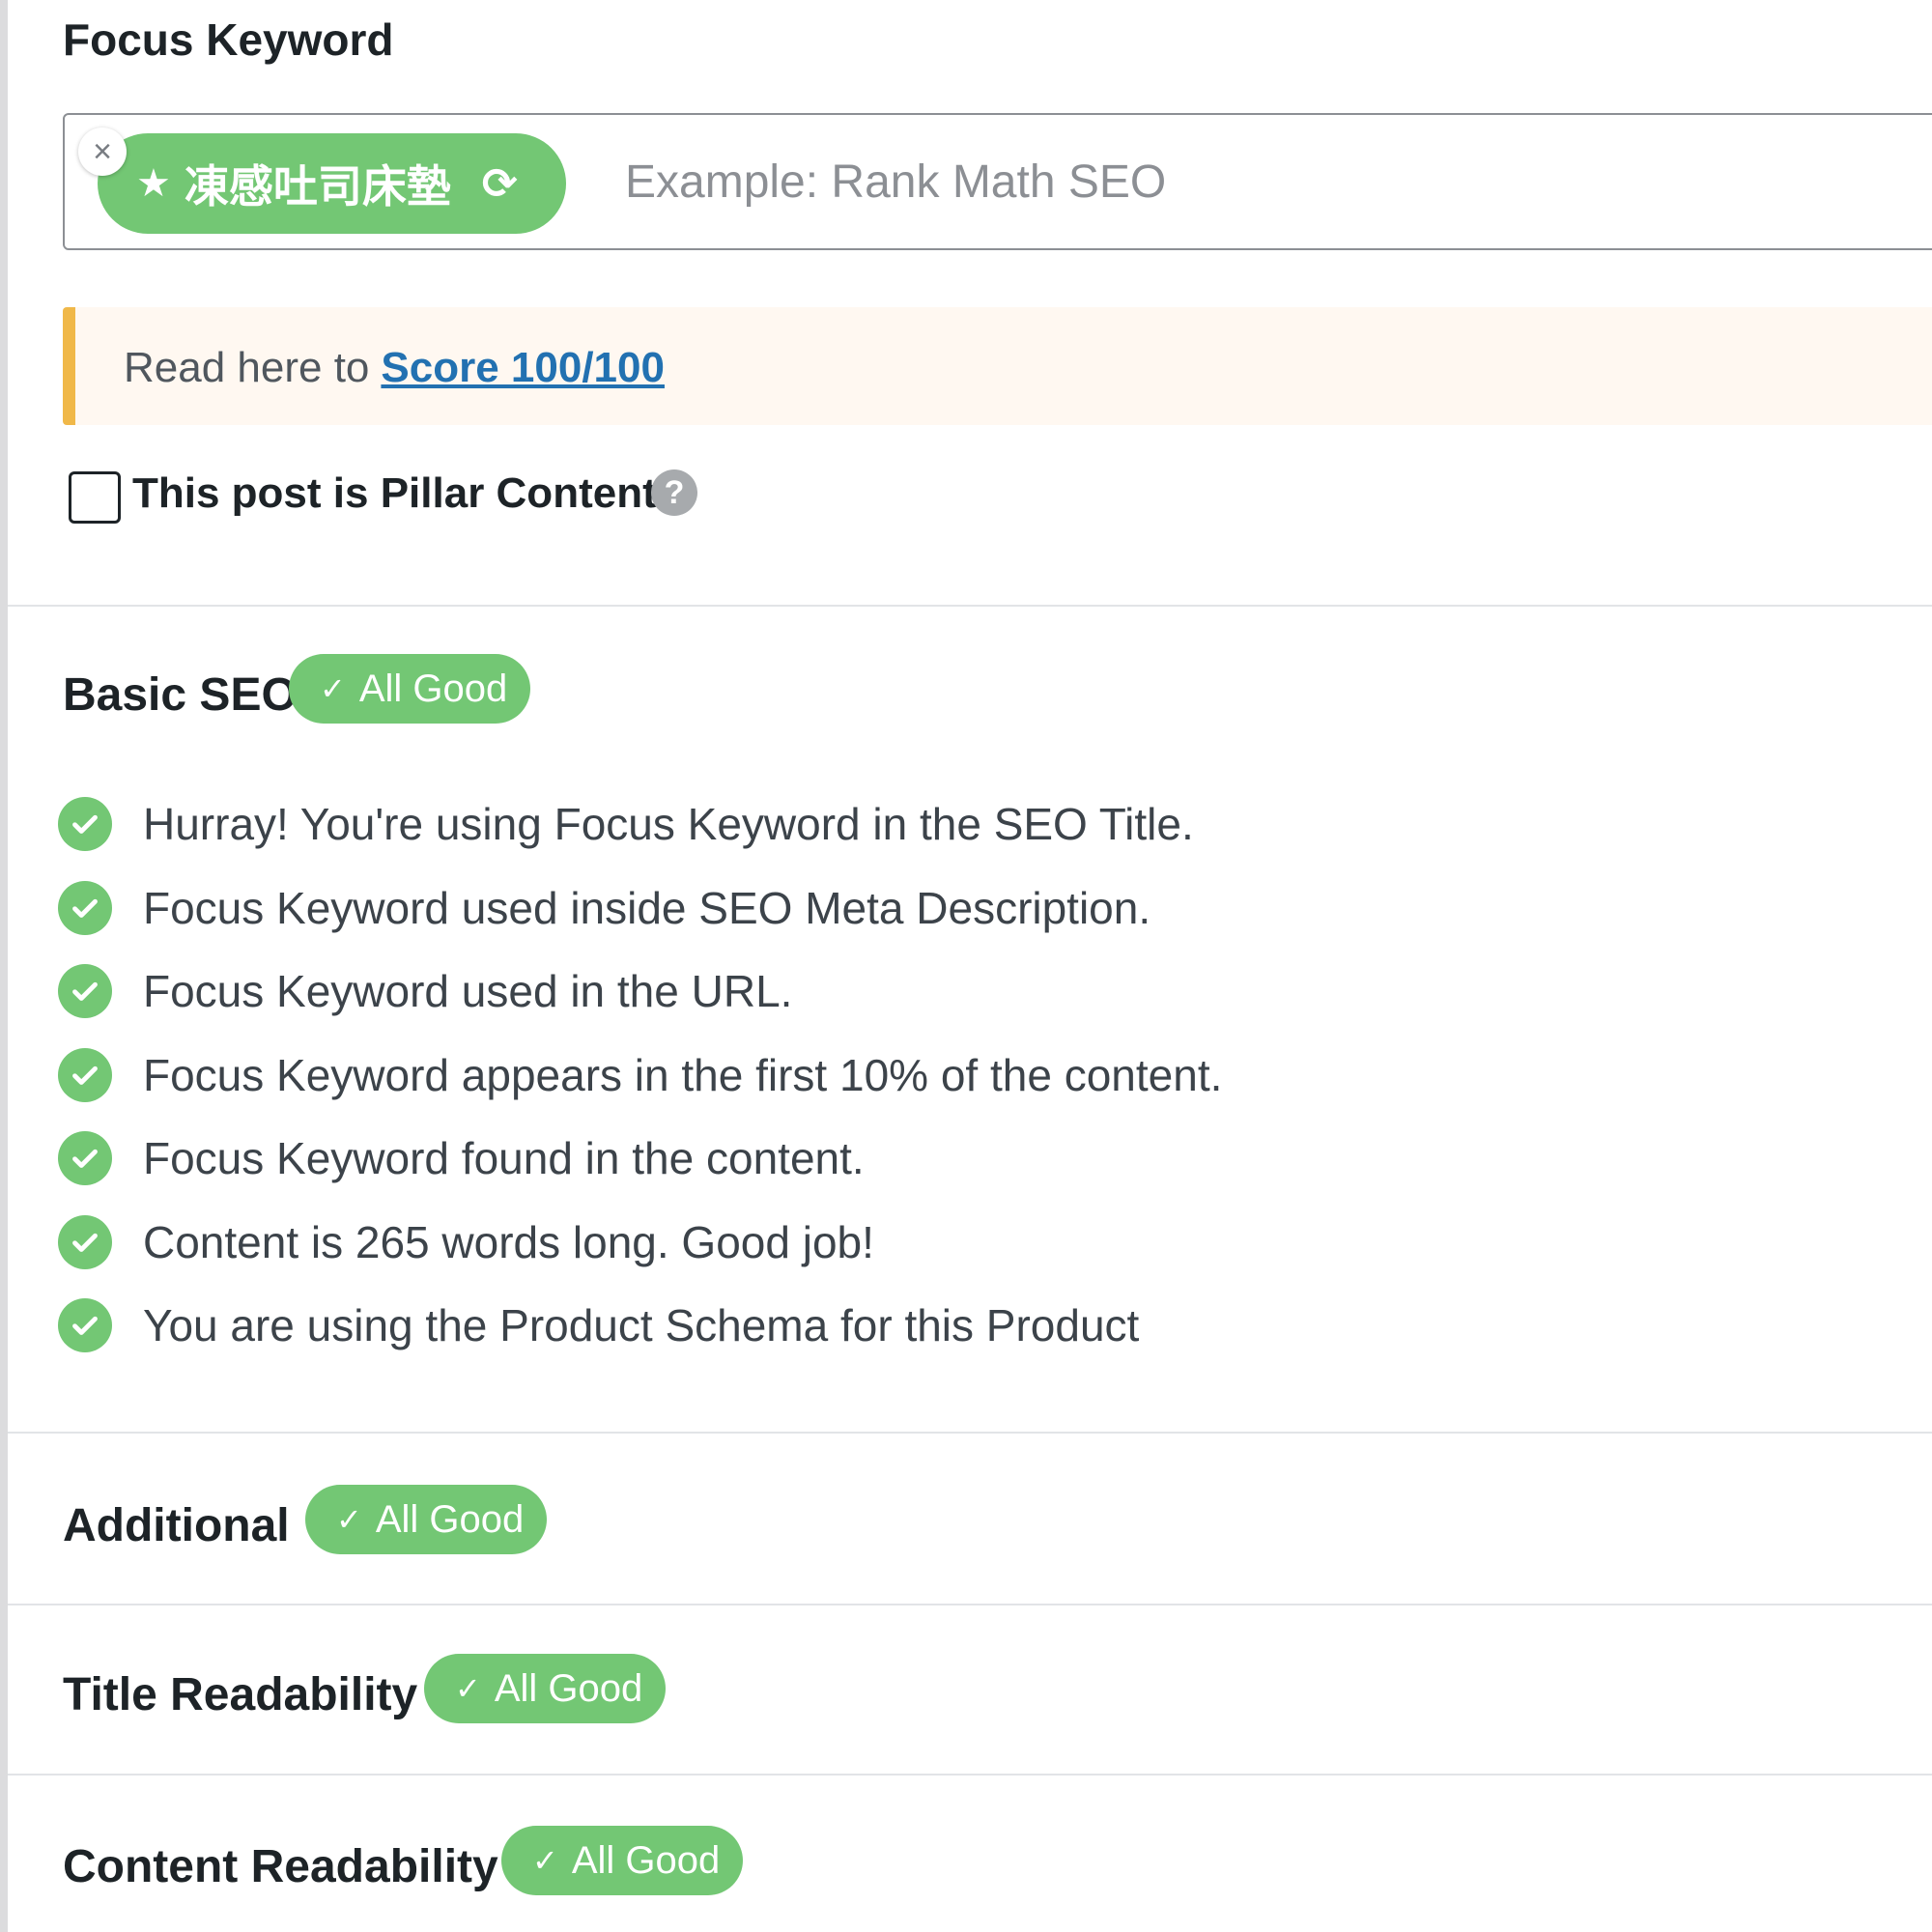 The height and width of the screenshot is (1932, 1932). I want to click on checklist-item-text: Focus Keyword found in the content., so click(504, 1158).